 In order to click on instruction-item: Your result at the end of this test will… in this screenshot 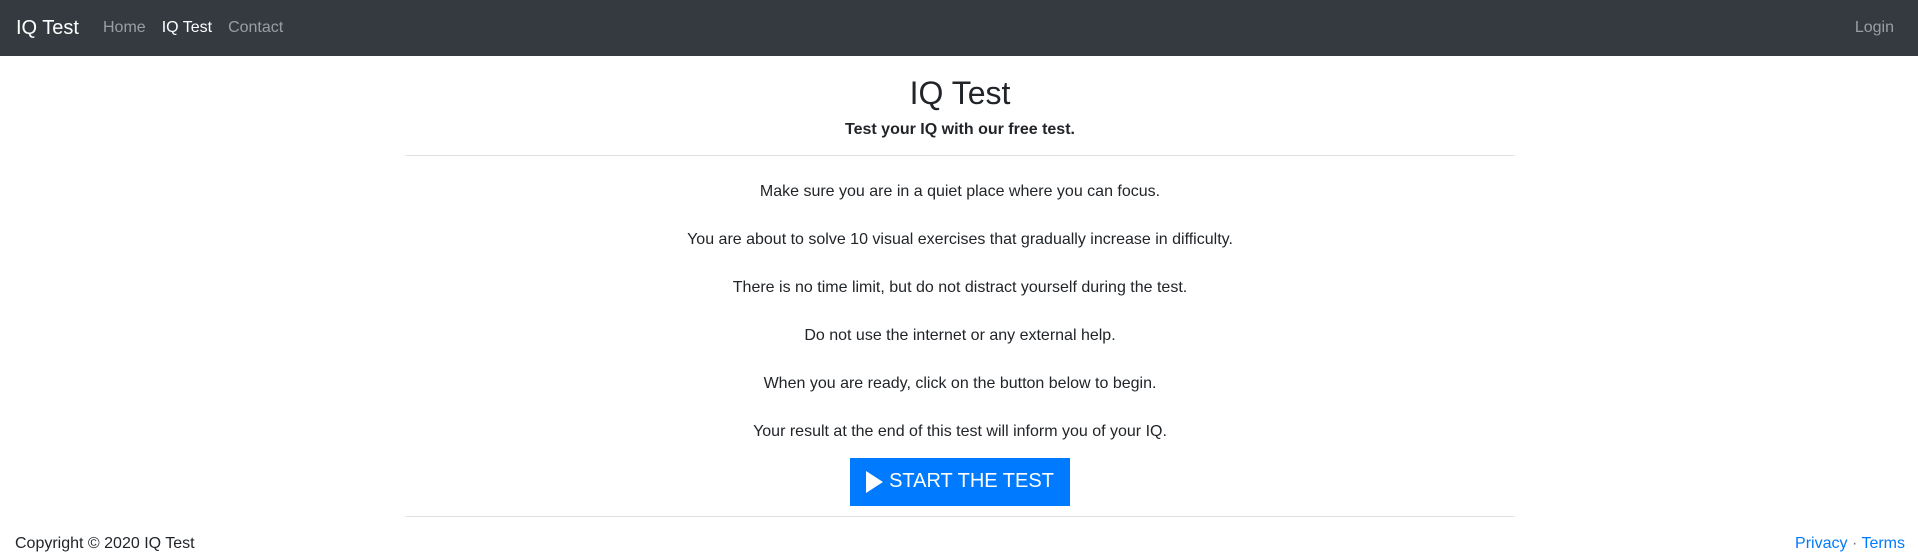, I will do `click(960, 431)`.